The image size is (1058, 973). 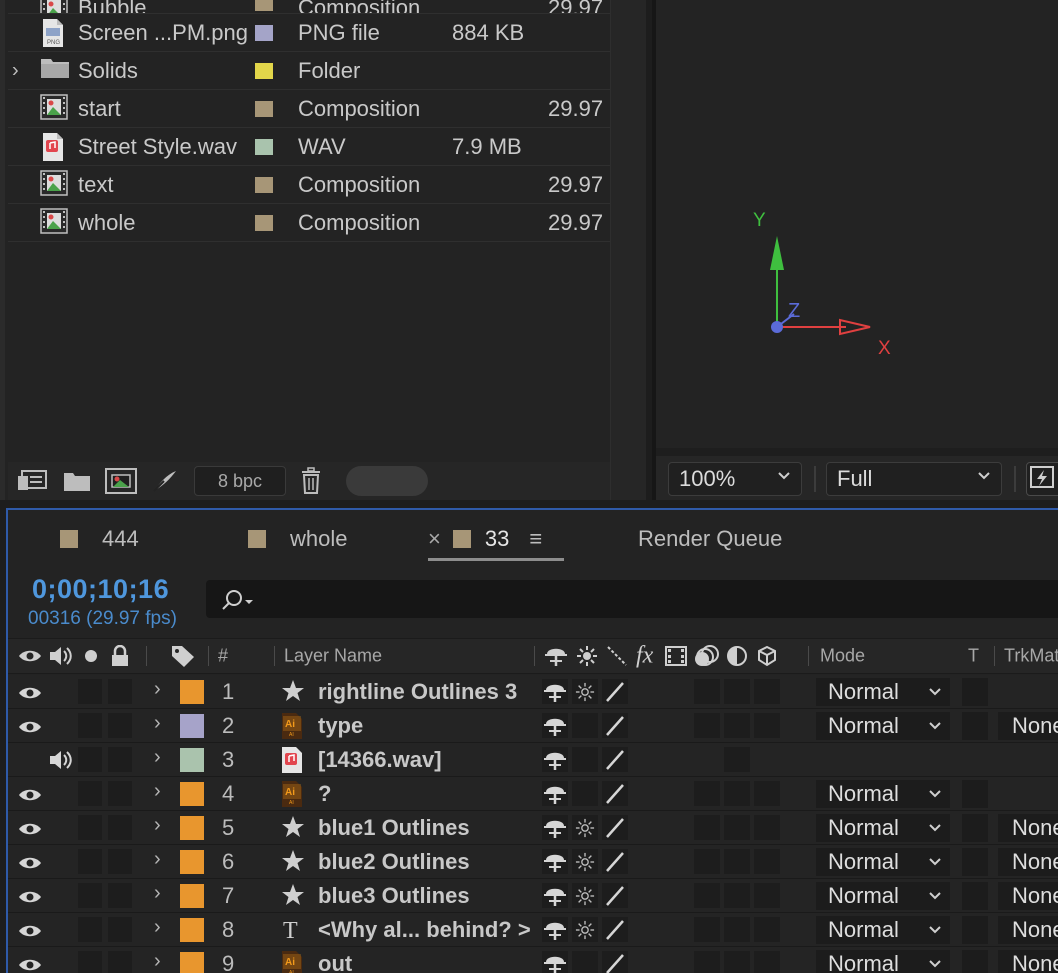 What do you see at coordinates (710, 539) in the screenshot?
I see `tab-render-queue: Render Queue` at bounding box center [710, 539].